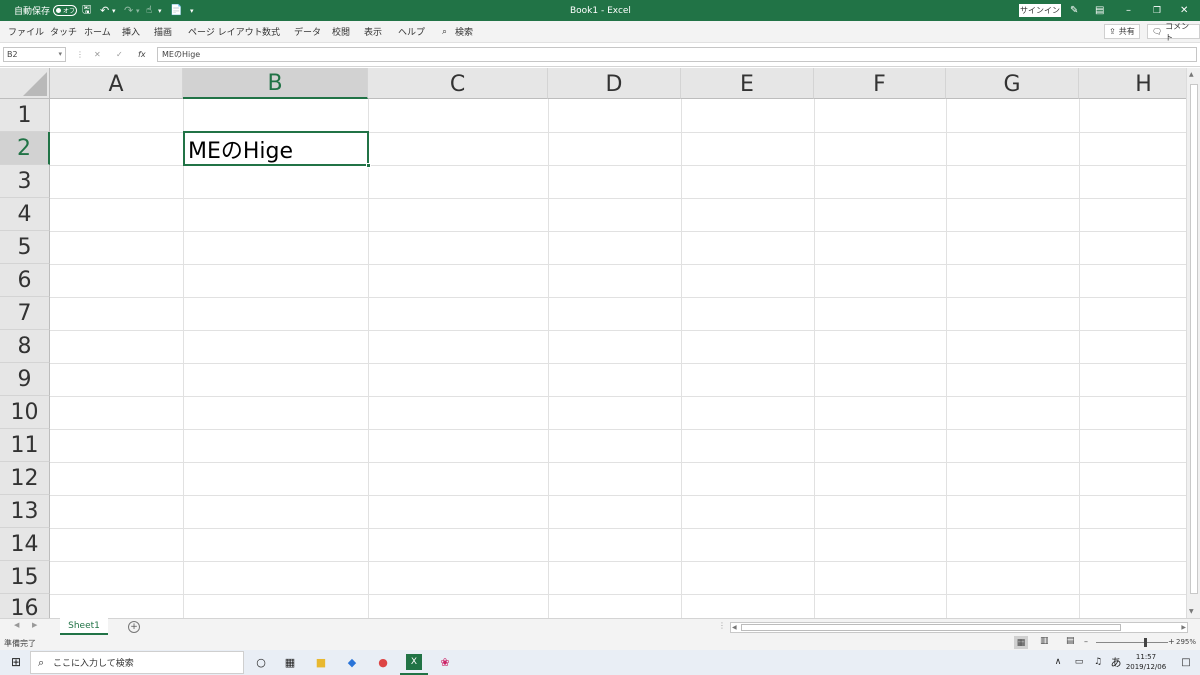 Image resolution: width=1200 pixels, height=675 pixels. I want to click on tab-formulas: 数式, so click(271, 31).